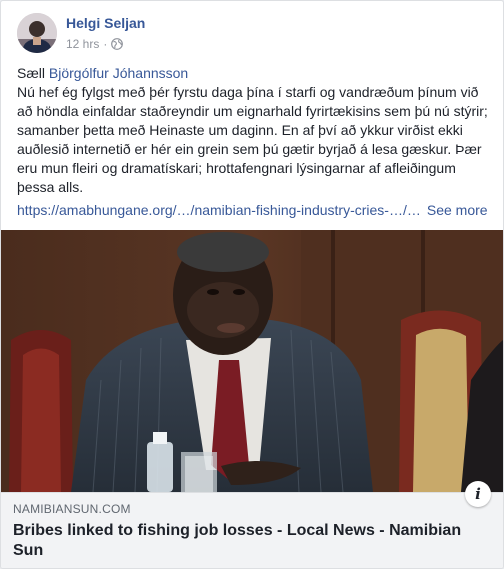 This screenshot has height=569, width=504. I want to click on post-time: 12 hrs, so click(82, 44).